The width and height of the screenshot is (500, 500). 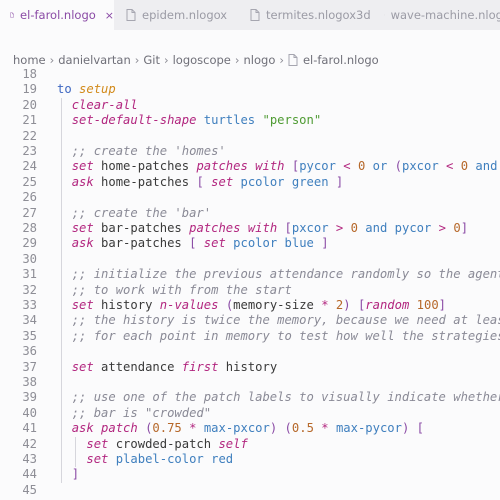 I want to click on code-line: 22, so click(x=250, y=136).